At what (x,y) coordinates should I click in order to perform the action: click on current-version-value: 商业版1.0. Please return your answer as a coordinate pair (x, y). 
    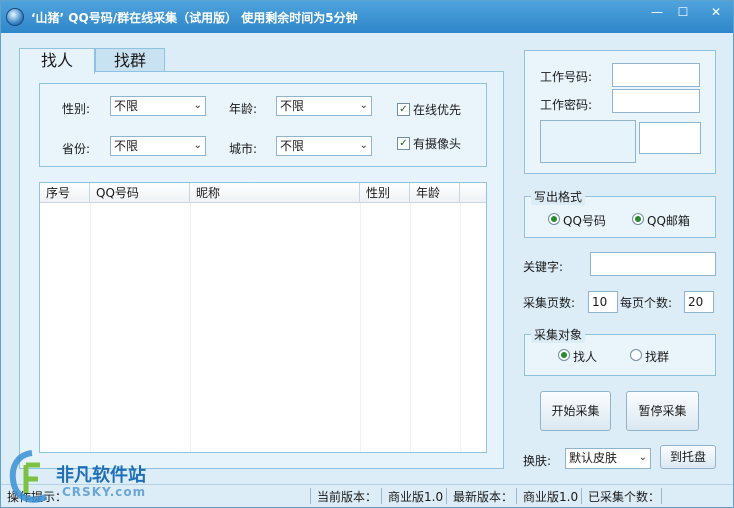
    Looking at the image, I should click on (416, 497).